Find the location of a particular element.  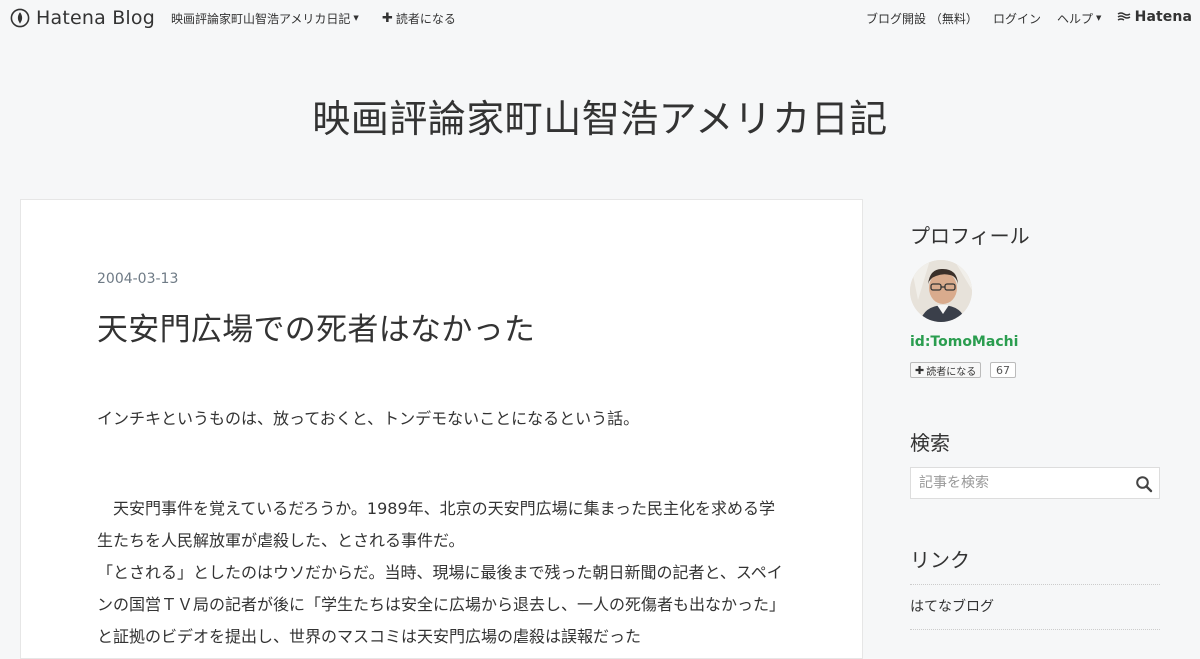

hatena-label: Hatena is located at coordinates (1163, 17).